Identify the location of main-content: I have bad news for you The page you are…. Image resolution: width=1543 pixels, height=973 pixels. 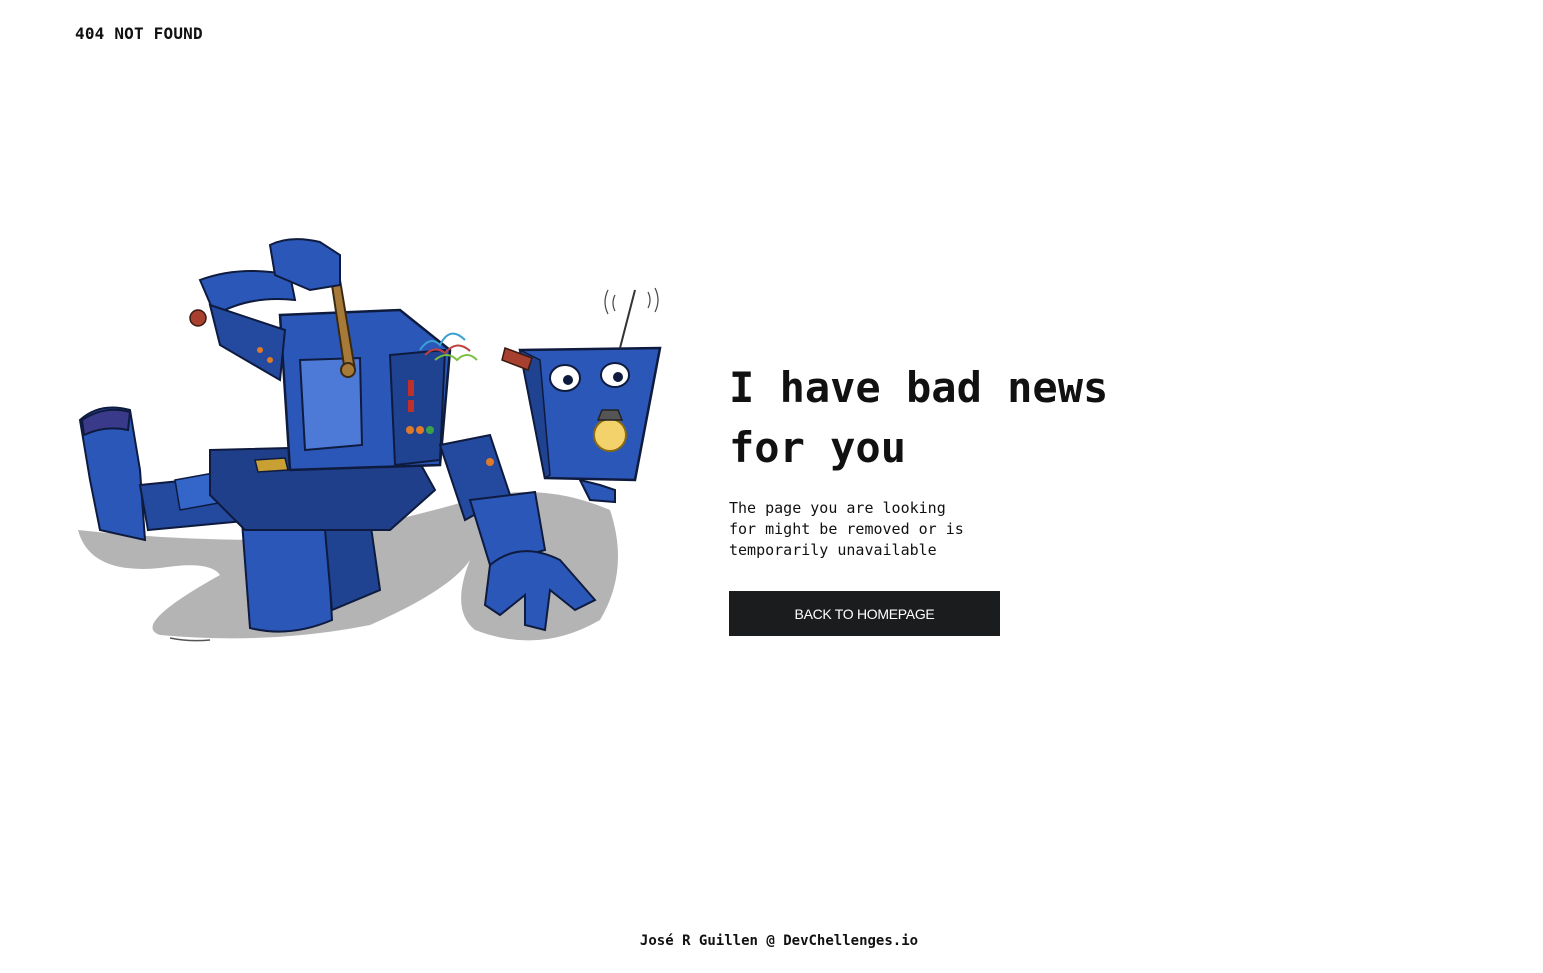
(939, 497).